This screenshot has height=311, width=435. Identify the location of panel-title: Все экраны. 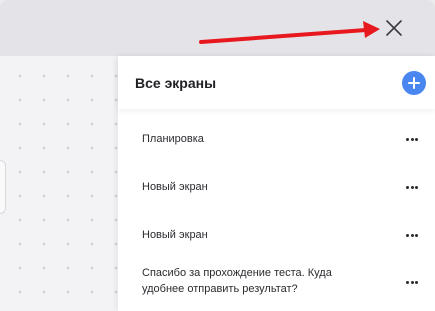
(176, 83).